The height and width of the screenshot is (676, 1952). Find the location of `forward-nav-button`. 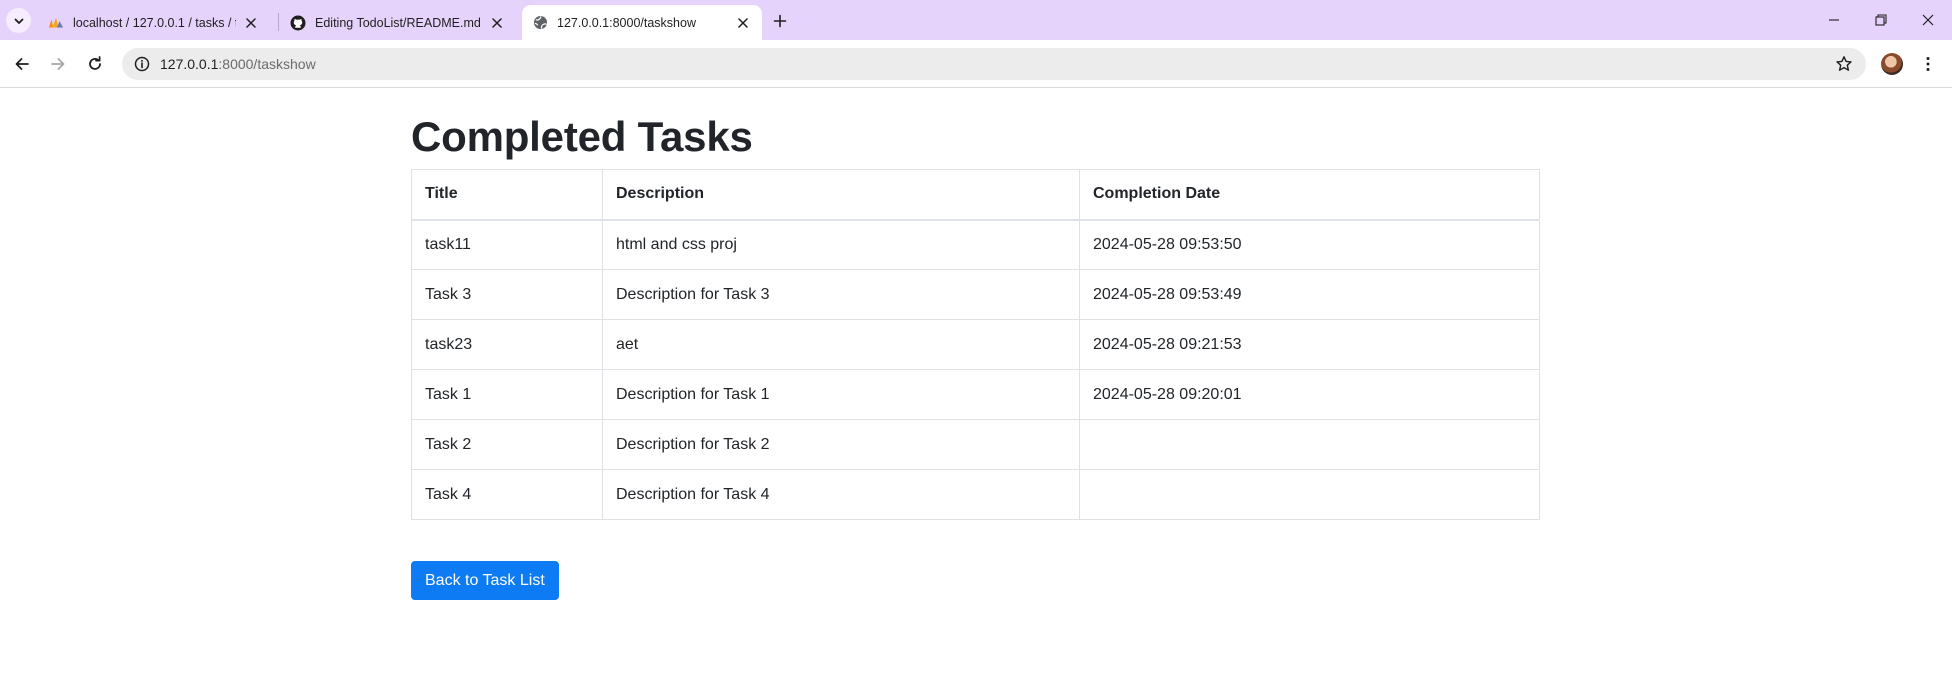

forward-nav-button is located at coordinates (58, 64).